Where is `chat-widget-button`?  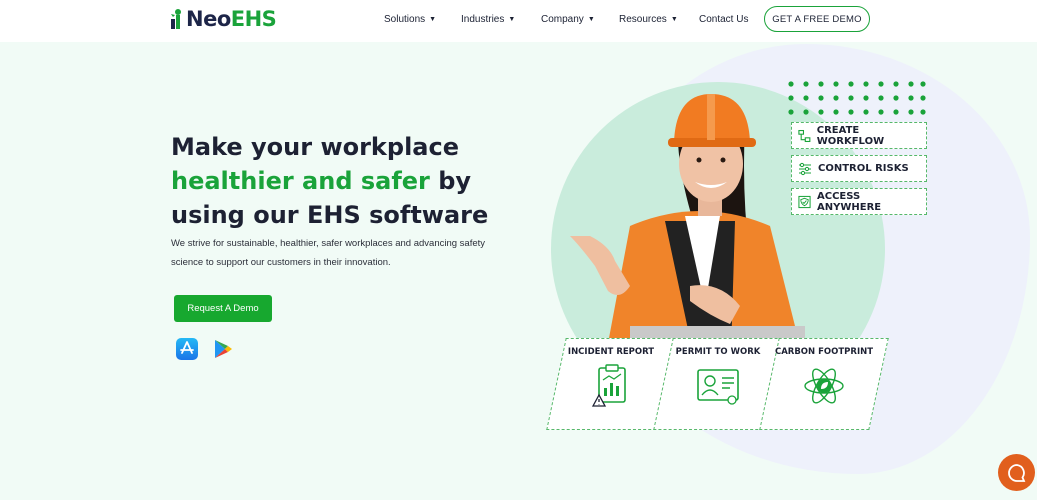 chat-widget-button is located at coordinates (1016, 472).